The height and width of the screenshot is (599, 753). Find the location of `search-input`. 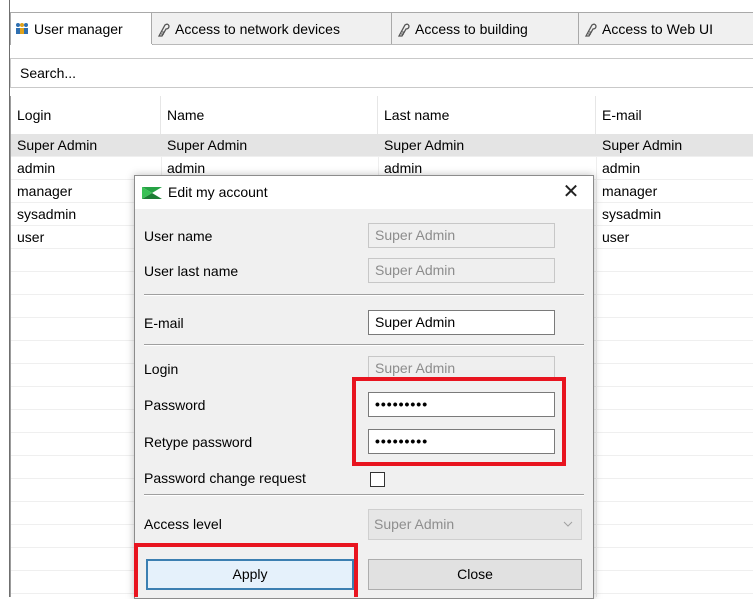

search-input is located at coordinates (382, 73).